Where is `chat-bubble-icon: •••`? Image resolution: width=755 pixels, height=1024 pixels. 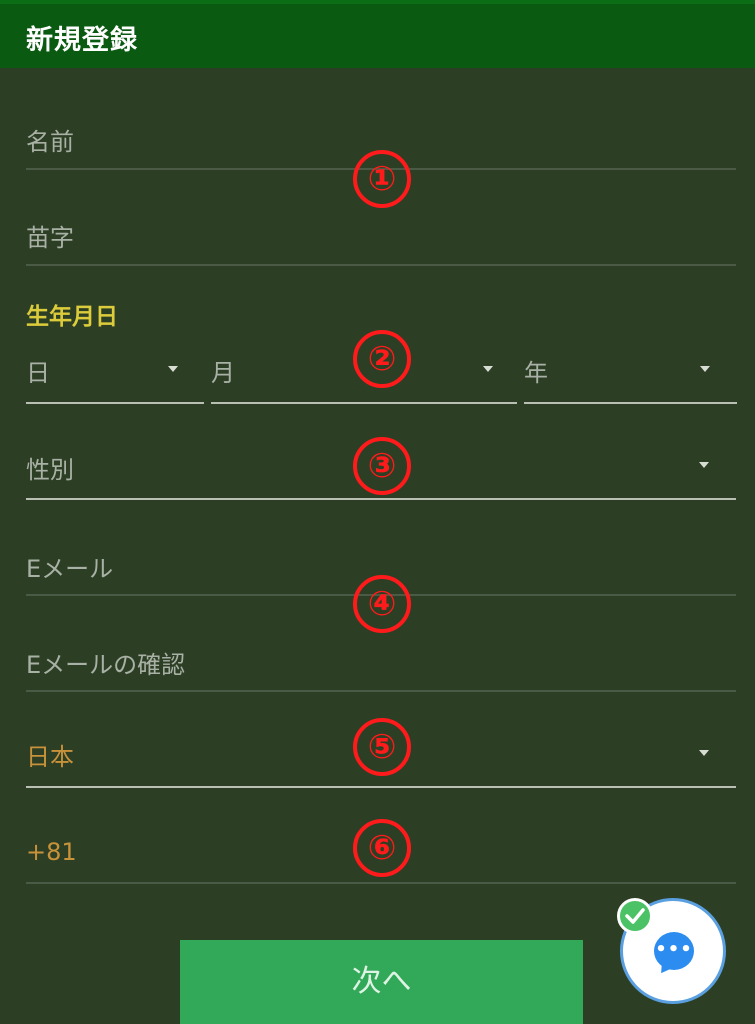
chat-bubble-icon: ••• is located at coordinates (674, 951).